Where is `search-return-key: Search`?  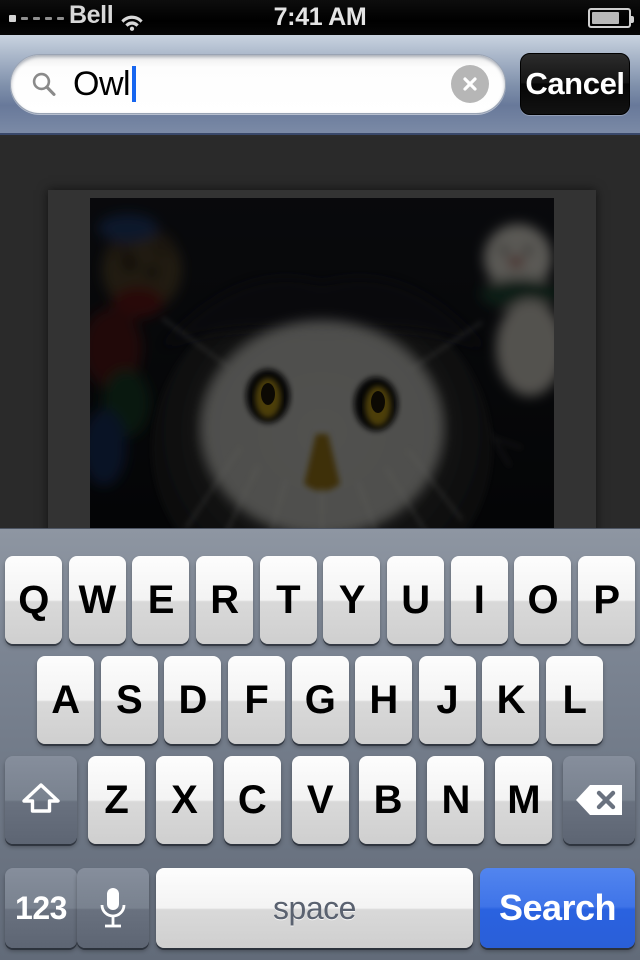 search-return-key: Search is located at coordinates (557, 908).